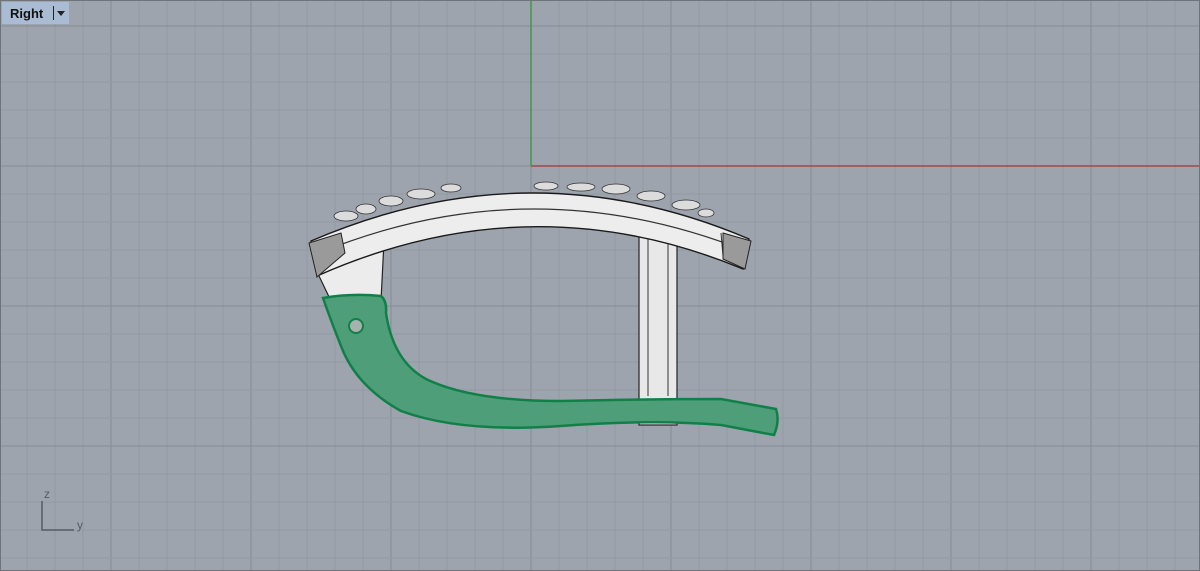 Image resolution: width=1200 pixels, height=571 pixels. What do you see at coordinates (57, 516) in the screenshot?
I see `axis-indicator-icon` at bounding box center [57, 516].